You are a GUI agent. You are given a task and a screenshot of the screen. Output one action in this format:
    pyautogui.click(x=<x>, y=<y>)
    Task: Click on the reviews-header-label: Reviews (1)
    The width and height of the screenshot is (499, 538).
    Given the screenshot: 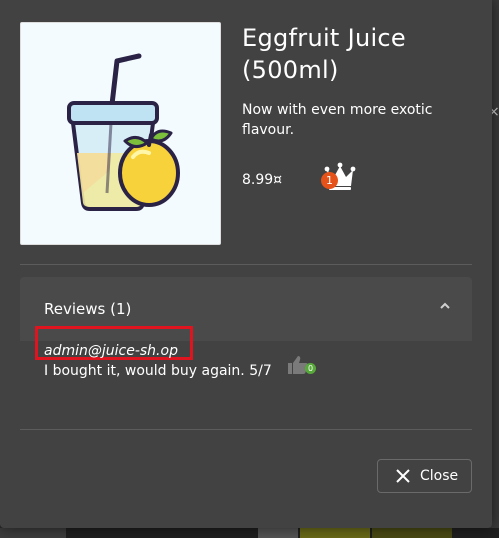 What is the action you would take?
    pyautogui.click(x=88, y=309)
    